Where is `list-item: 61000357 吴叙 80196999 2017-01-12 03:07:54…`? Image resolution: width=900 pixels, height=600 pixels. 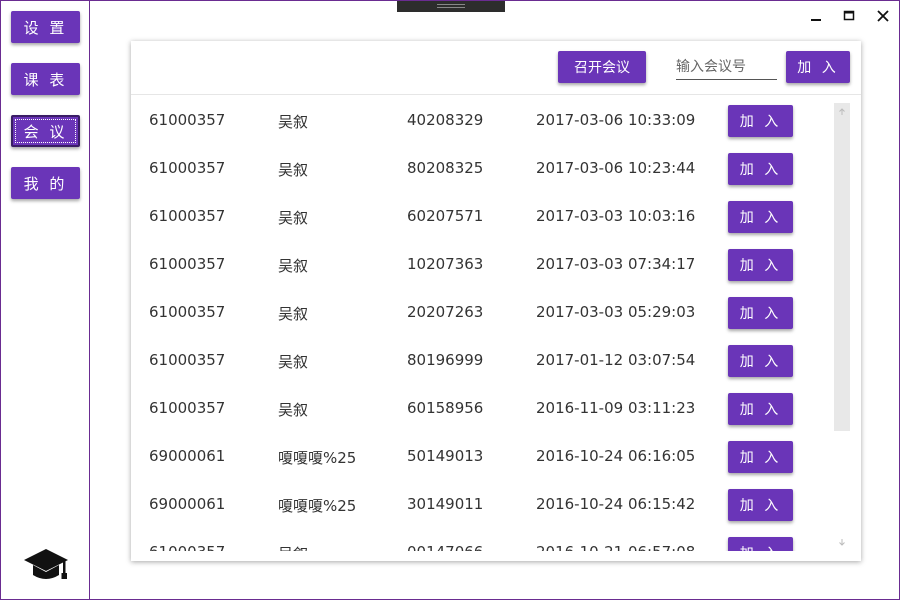
list-item: 61000357 吴叙 80196999 2017-01-12 03:07:54… is located at coordinates (481, 360).